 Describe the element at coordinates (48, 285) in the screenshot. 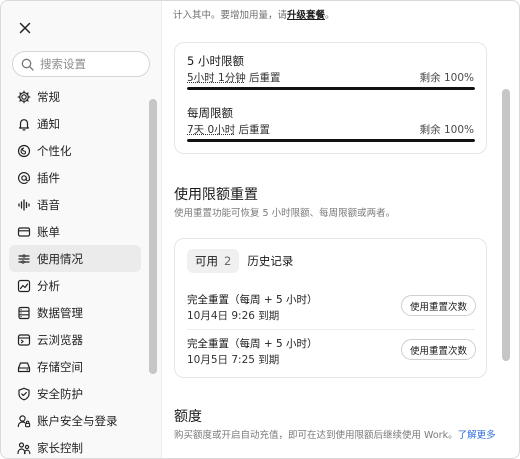

I see `sidebar-item-label: 分析` at that location.